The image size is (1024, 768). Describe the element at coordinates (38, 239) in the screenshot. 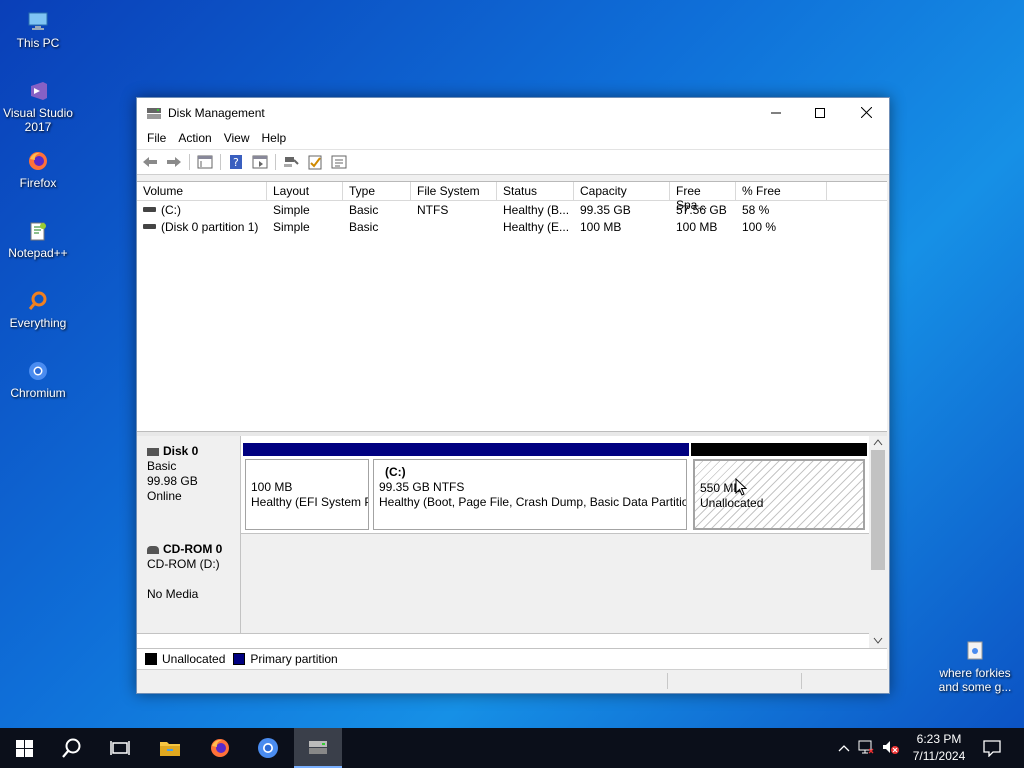

I see `desktop-icon-notepadpp: Notepad++` at that location.